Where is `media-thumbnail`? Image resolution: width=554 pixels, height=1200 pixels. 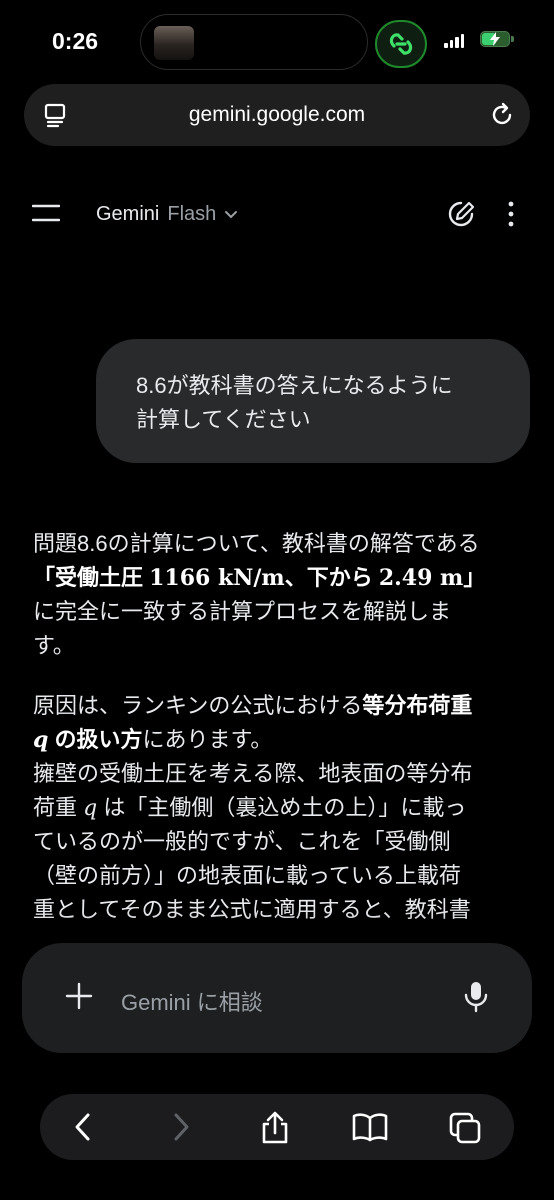 media-thumbnail is located at coordinates (174, 43).